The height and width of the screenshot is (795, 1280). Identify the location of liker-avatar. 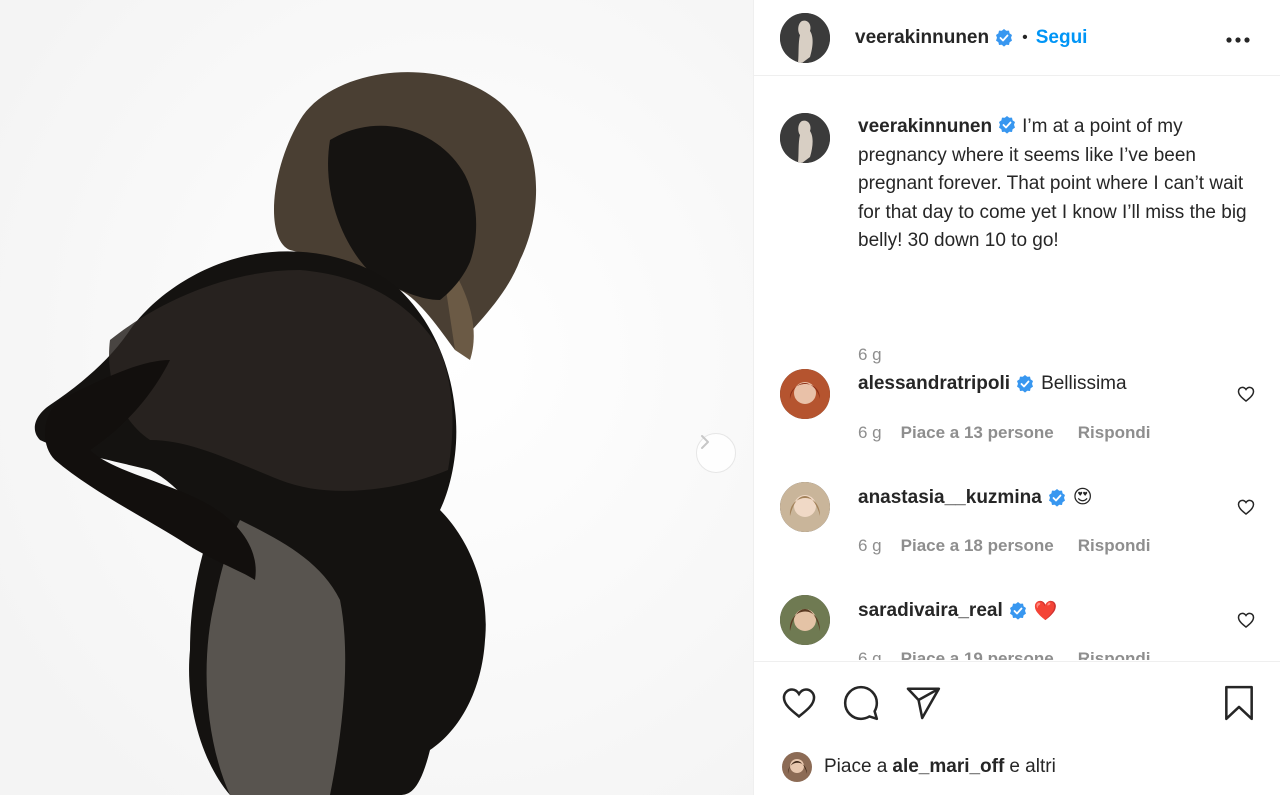
(797, 767).